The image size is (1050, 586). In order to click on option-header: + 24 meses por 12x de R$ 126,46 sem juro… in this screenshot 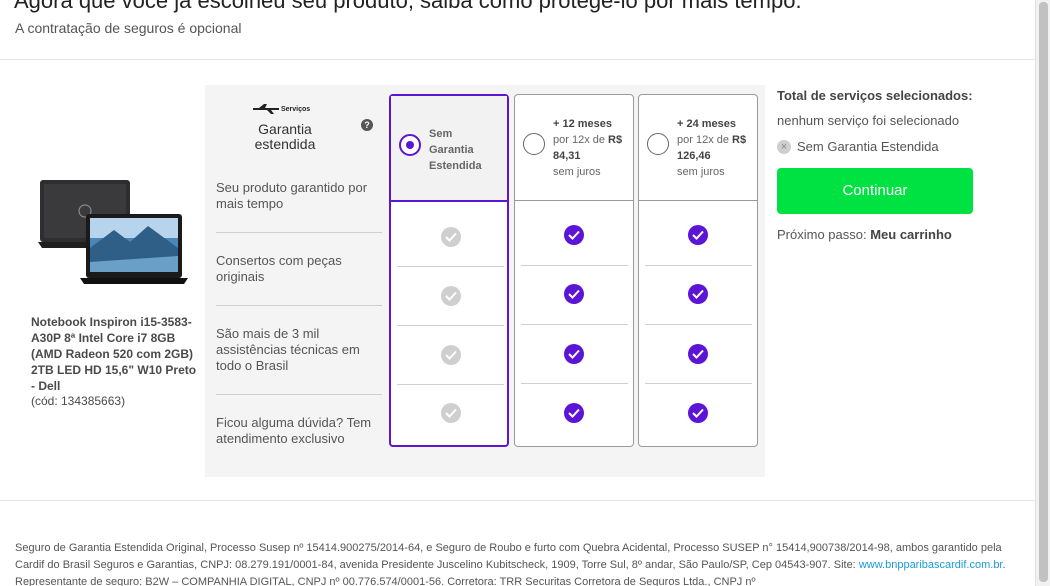, I will do `click(698, 148)`.